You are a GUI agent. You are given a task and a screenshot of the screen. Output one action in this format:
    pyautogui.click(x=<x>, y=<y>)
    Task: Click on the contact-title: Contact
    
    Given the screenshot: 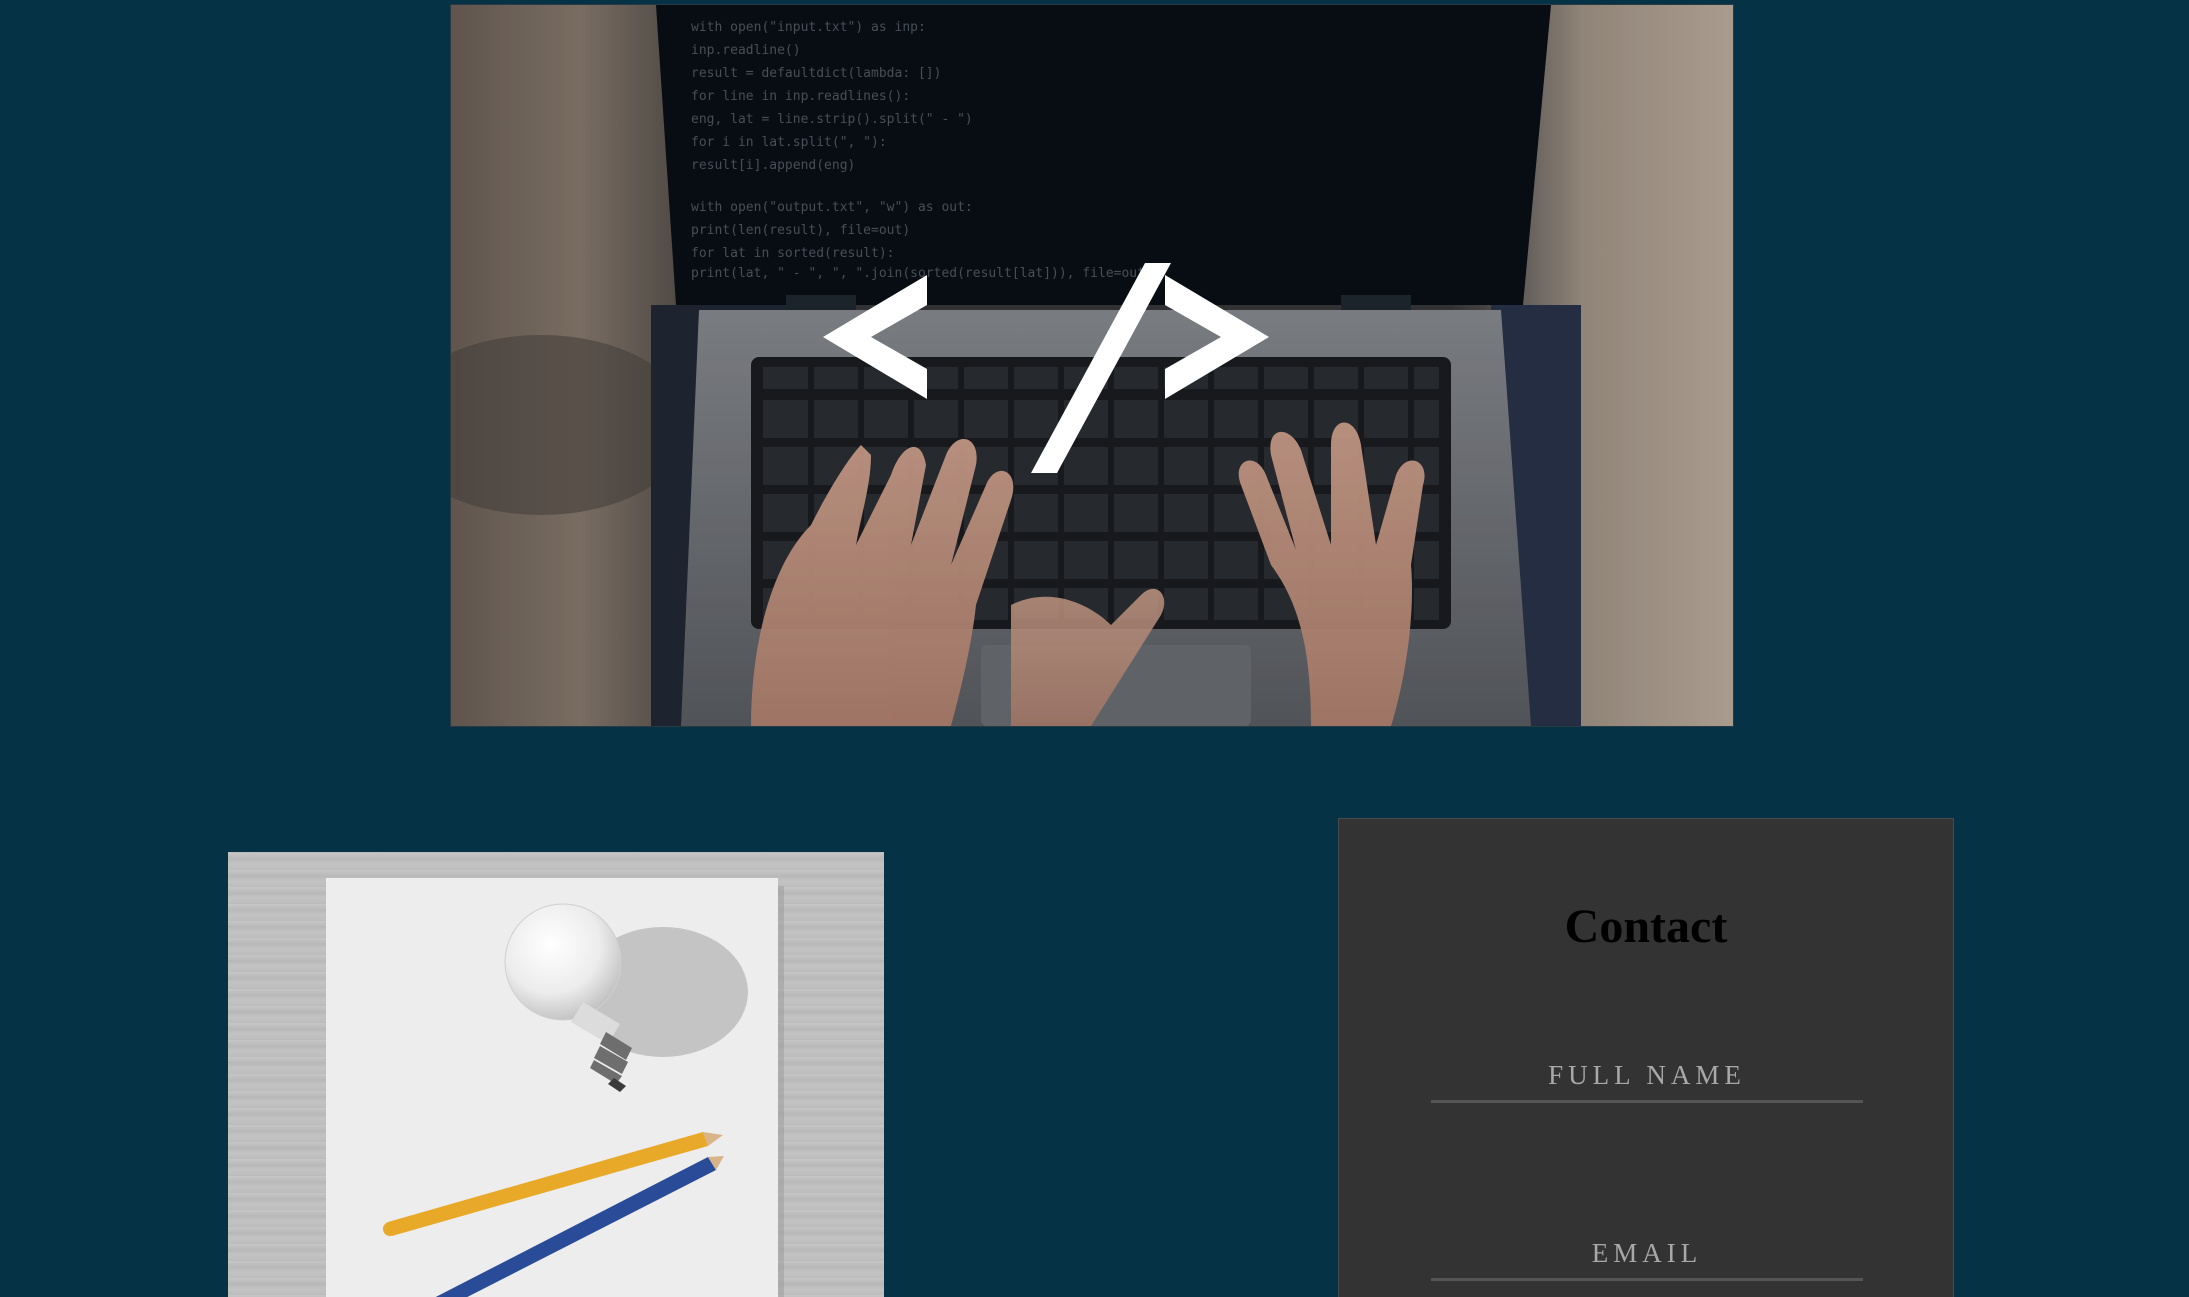 What is the action you would take?
    pyautogui.click(x=1646, y=926)
    